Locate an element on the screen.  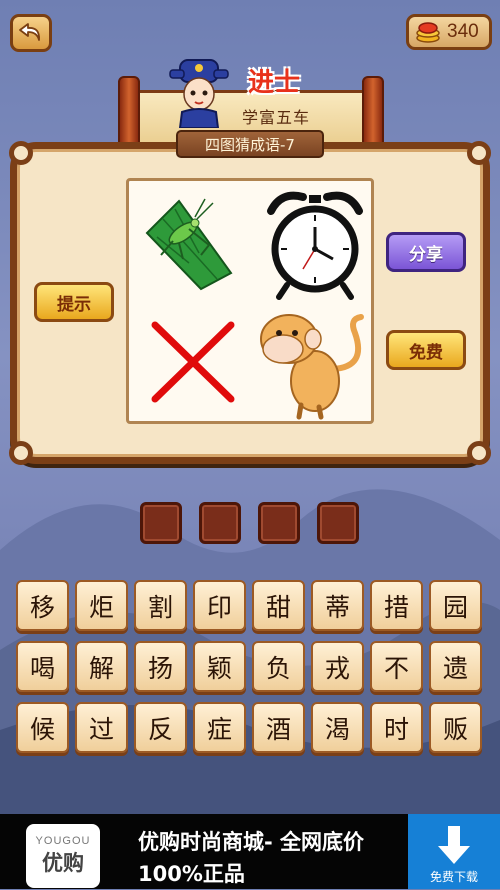
ad-logo-en: YOUGOU is located at coordinates (63, 841).